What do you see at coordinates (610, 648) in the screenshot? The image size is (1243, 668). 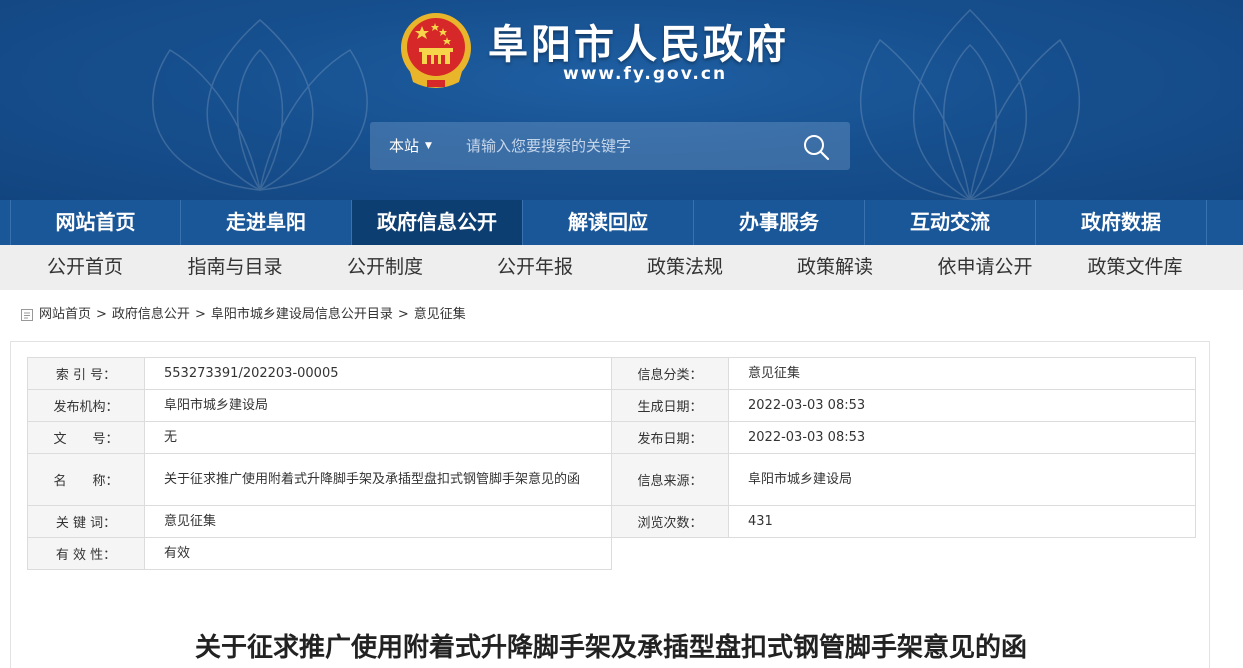 I see `article-title: 关于征求推广使用附着式升降脚手架及承插型盘扣式钢管脚手架意见的函` at bounding box center [610, 648].